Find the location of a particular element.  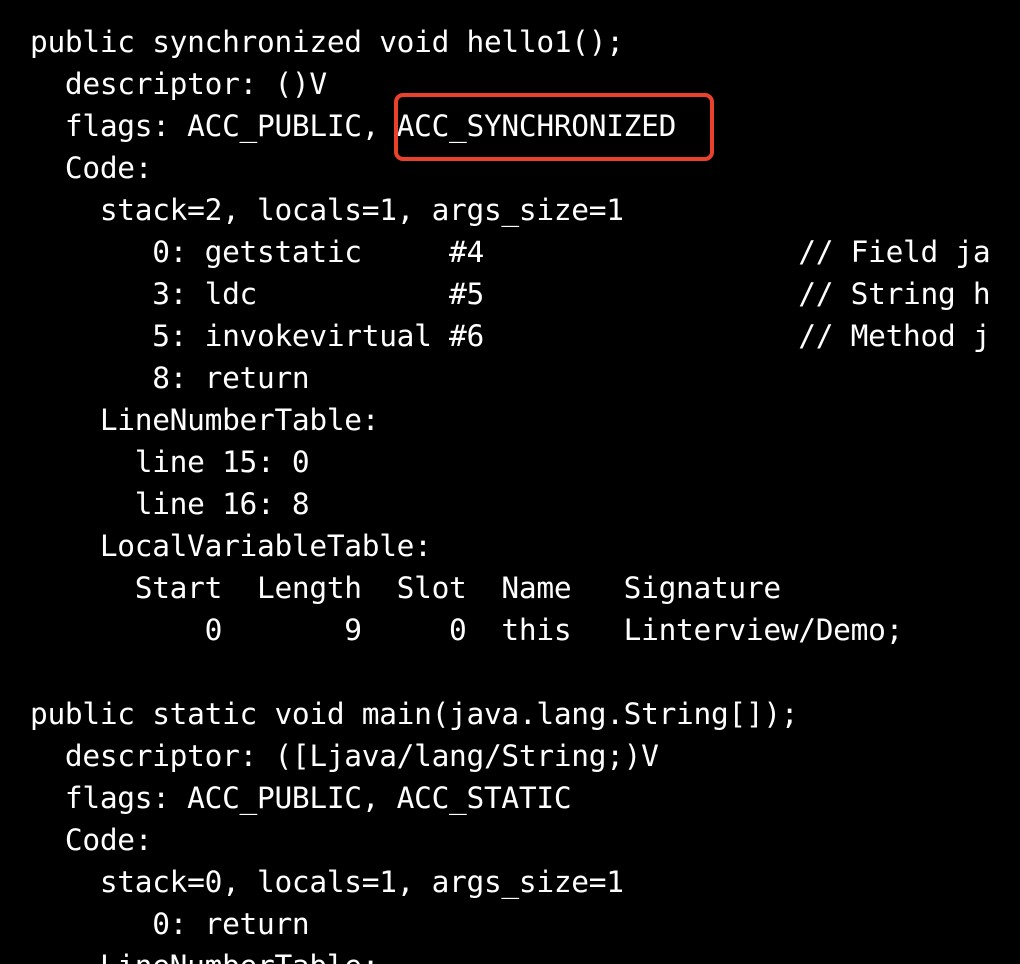

code-line-descriptor: descriptor: ()V is located at coordinates (178, 84).